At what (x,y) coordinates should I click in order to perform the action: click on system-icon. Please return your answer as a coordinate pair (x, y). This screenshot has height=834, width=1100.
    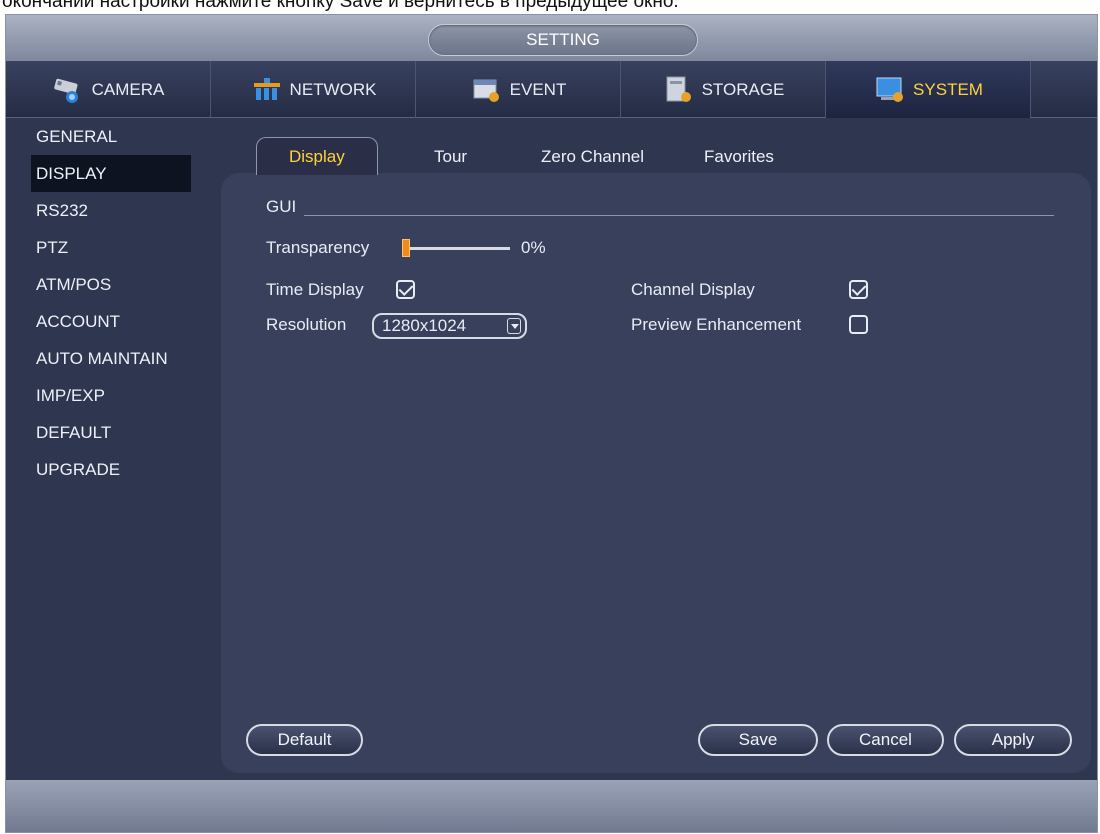
    Looking at the image, I should click on (890, 90).